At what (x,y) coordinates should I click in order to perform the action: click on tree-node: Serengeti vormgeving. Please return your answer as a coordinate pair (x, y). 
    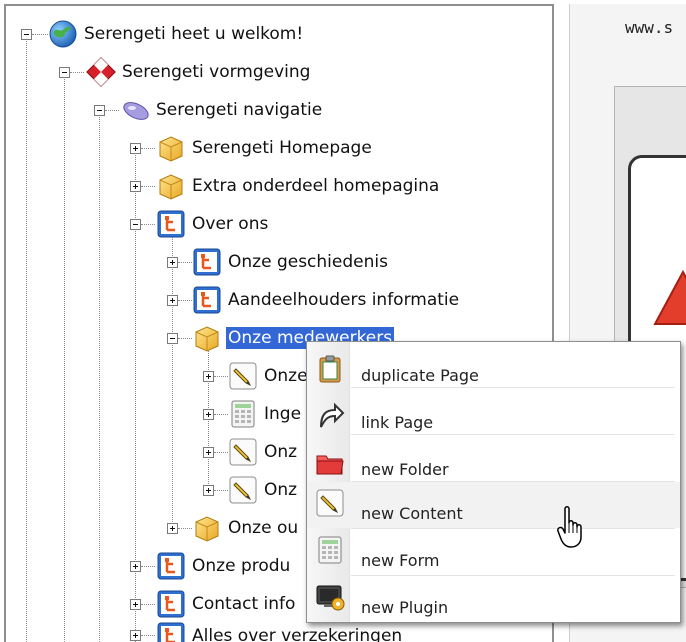
    Looking at the image, I should click on (199, 72).